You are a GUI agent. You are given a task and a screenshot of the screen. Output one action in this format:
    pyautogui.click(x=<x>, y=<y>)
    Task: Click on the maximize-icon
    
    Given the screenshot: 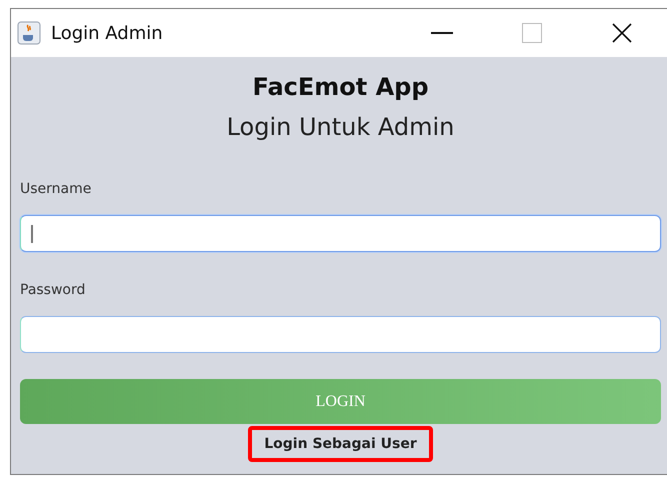 What is the action you would take?
    pyautogui.click(x=532, y=33)
    